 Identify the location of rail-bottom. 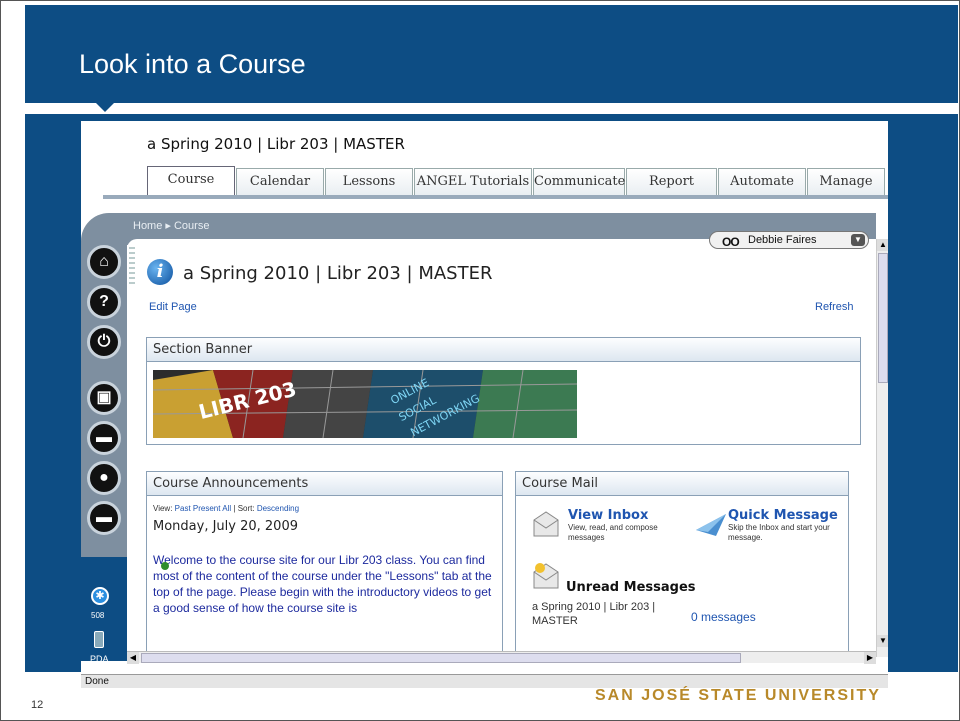
(104, 609).